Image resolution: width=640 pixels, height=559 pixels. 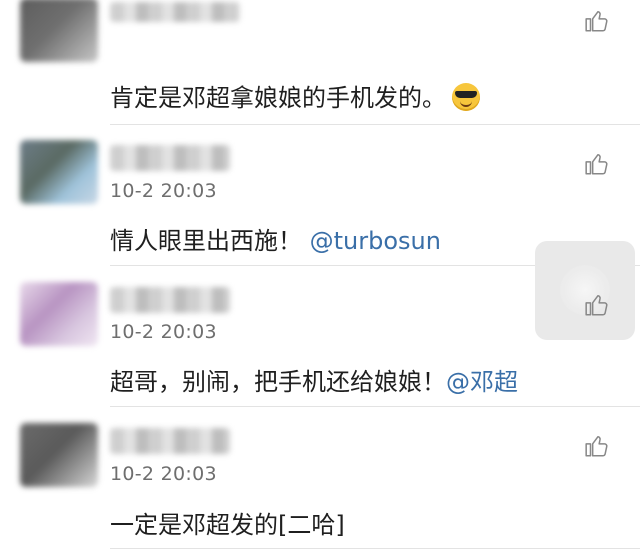 I want to click on like-button-pressed, so click(x=585, y=290).